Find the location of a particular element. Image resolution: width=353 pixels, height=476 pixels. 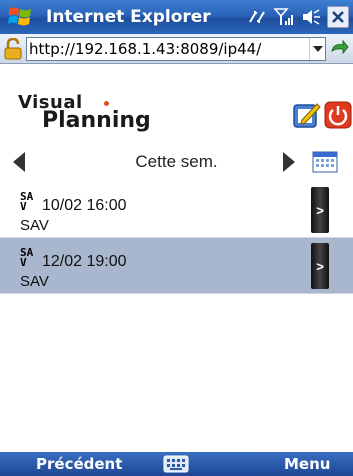

calendar-icon is located at coordinates (325, 164).